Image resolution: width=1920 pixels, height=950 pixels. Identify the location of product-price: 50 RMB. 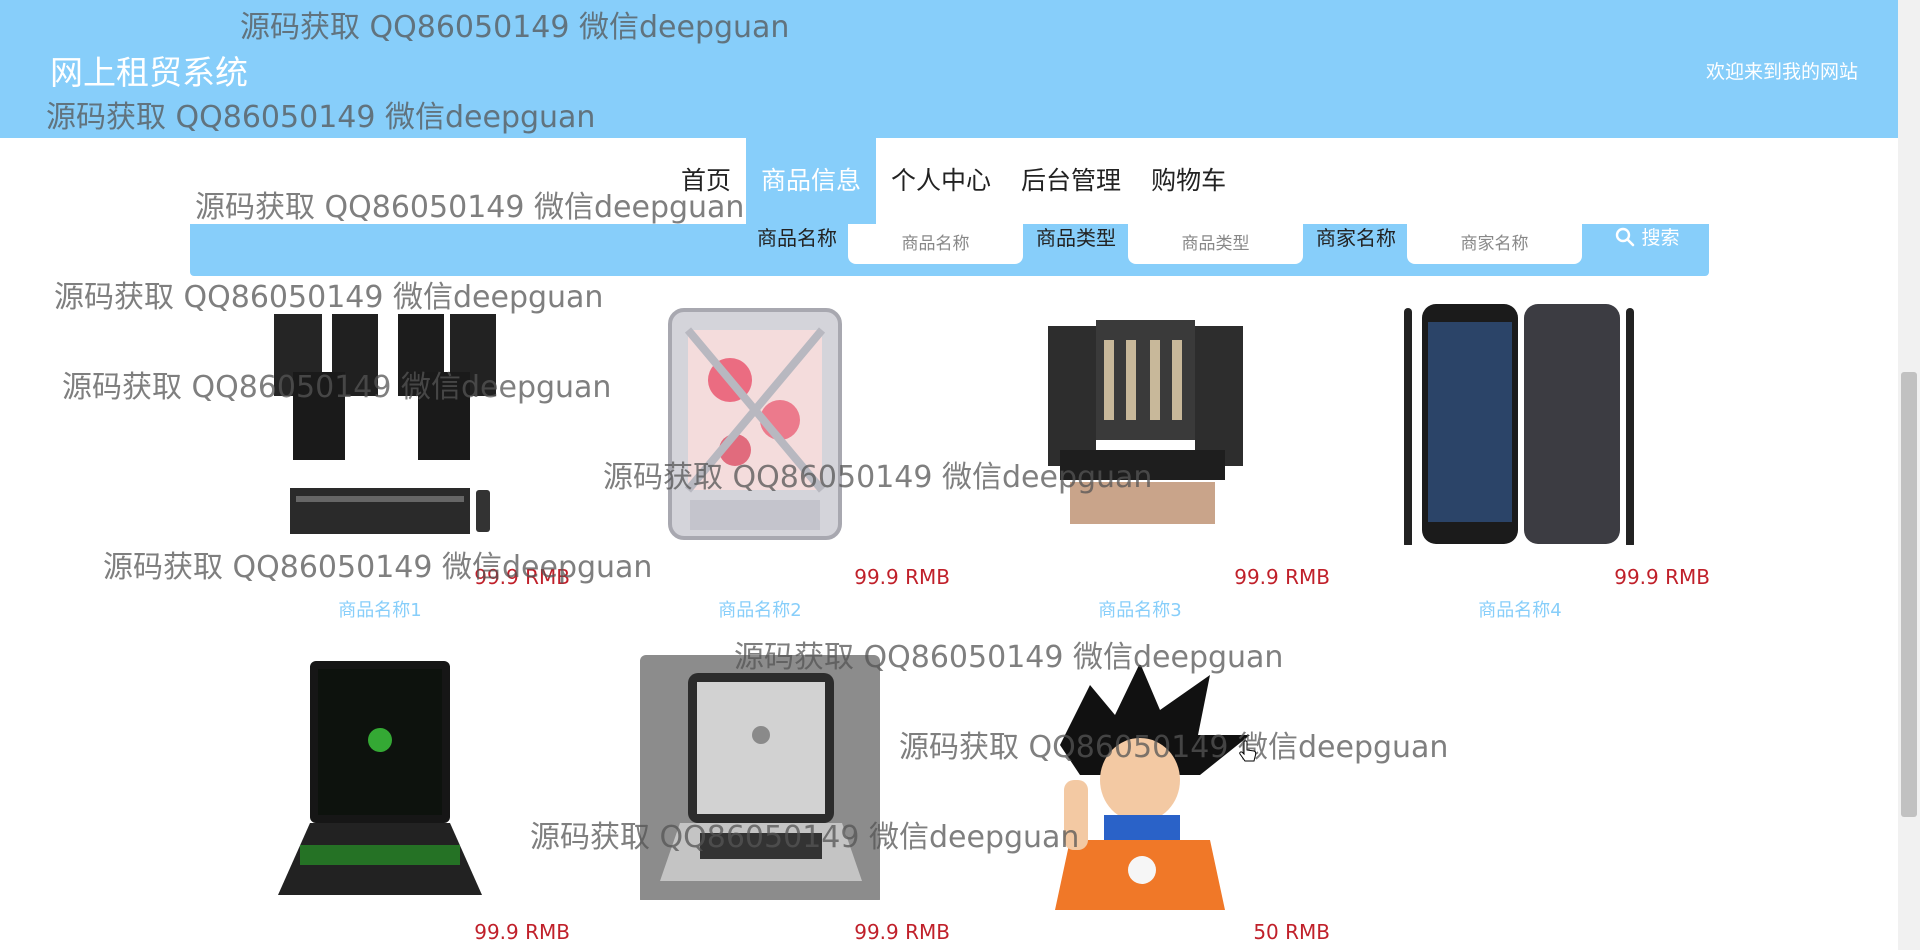
(1291, 932).